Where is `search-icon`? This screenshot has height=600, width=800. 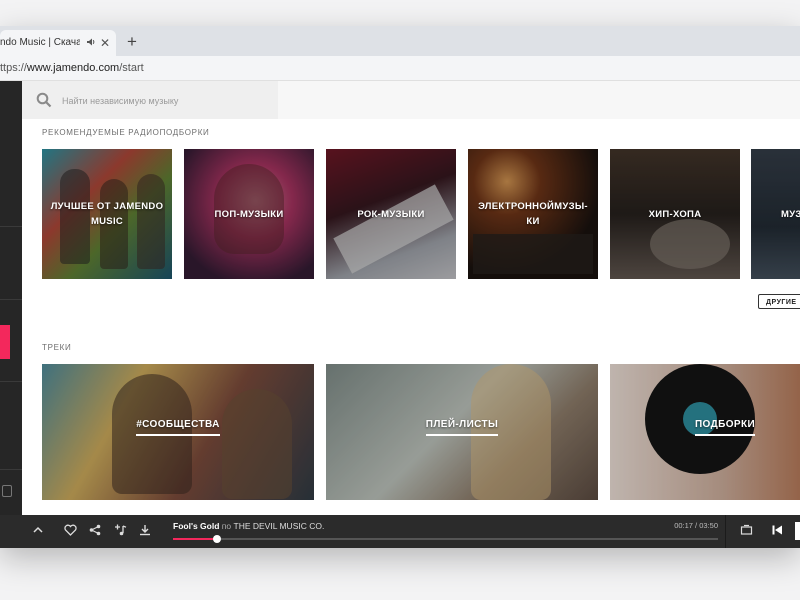 search-icon is located at coordinates (44, 100).